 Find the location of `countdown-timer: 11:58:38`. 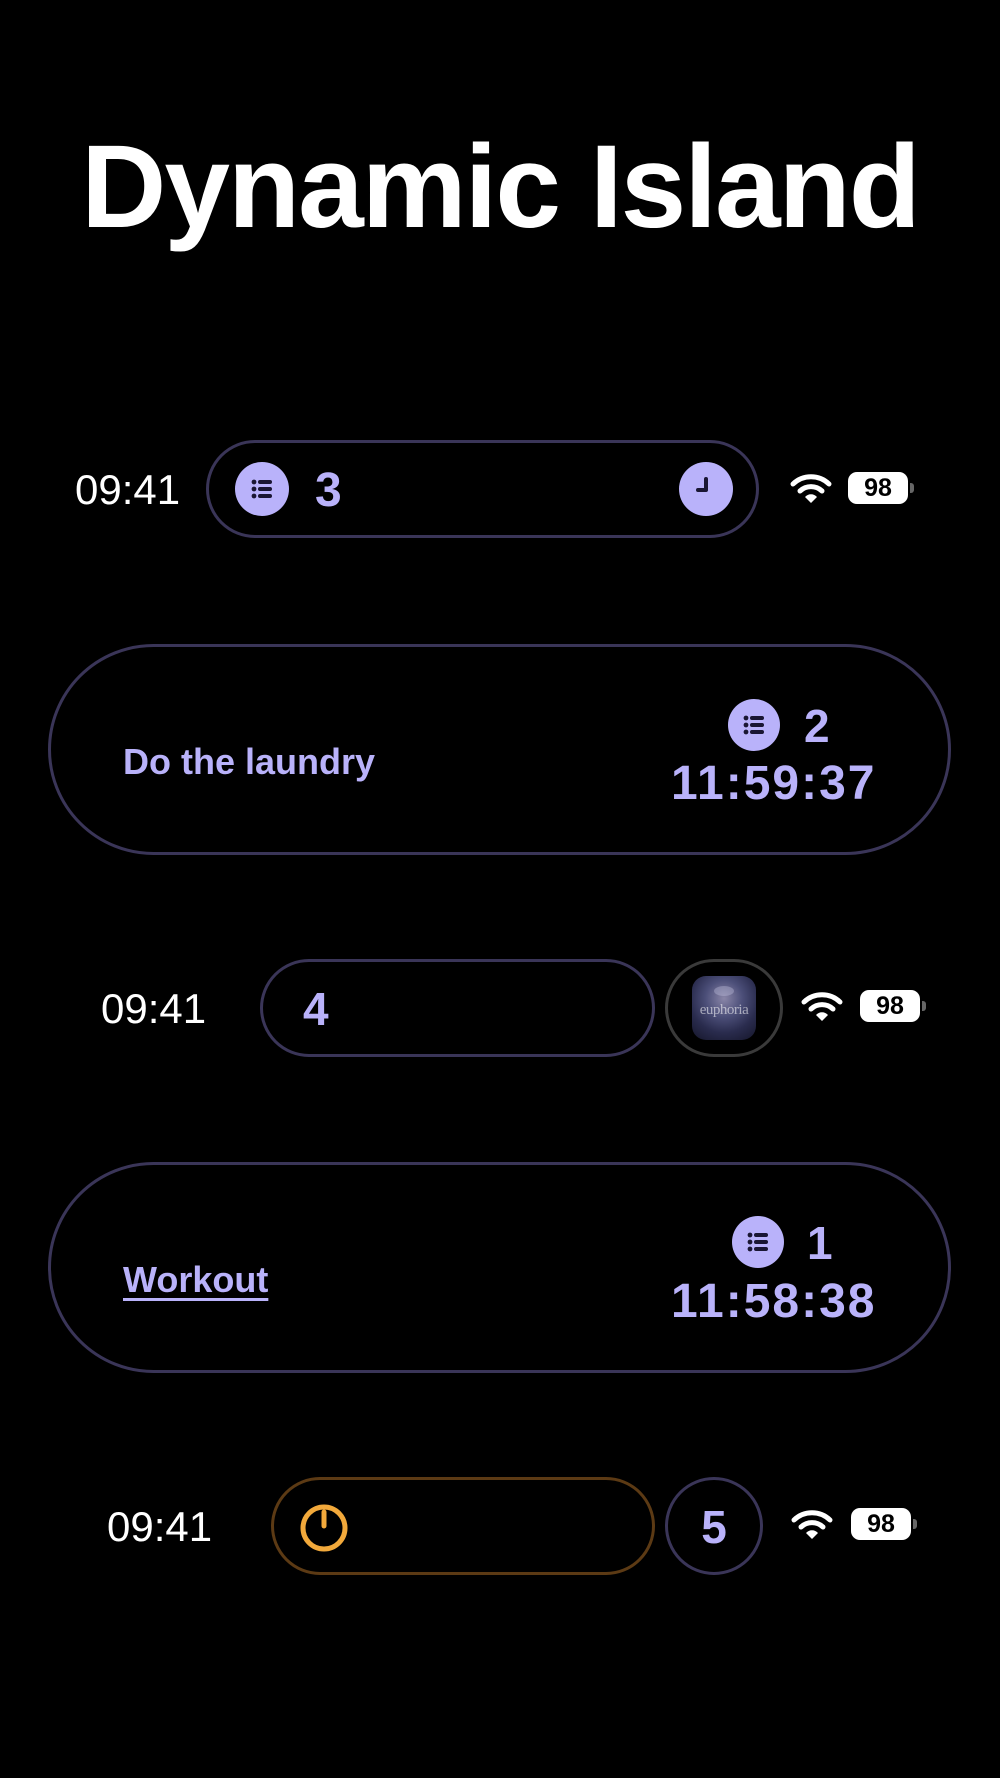

countdown-timer: 11:58:38 is located at coordinates (774, 1301).